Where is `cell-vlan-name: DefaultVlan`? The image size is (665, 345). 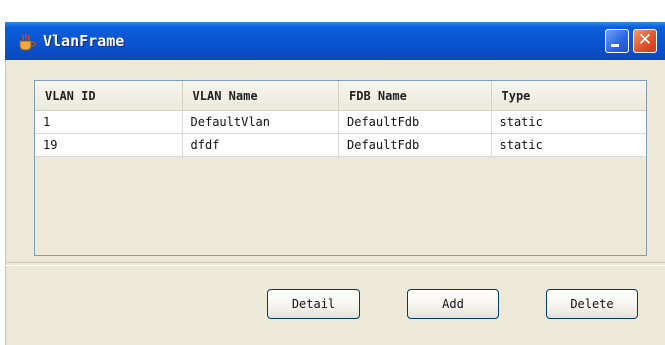
cell-vlan-name: DefaultVlan is located at coordinates (261, 122).